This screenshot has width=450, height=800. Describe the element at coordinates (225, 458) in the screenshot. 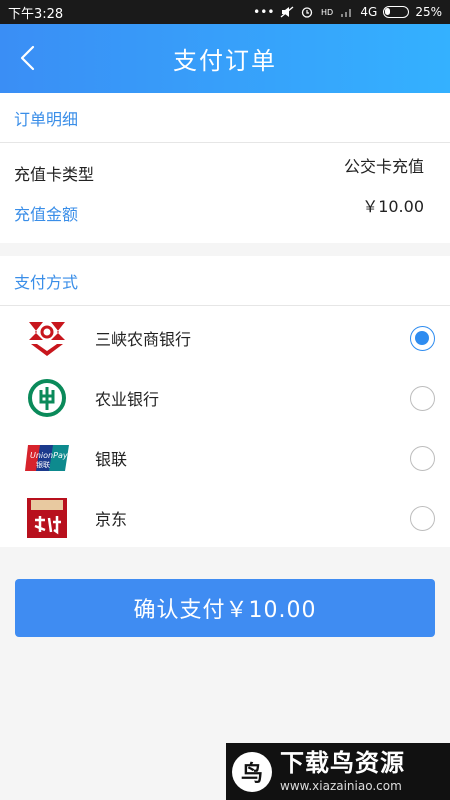

I see `payment-option-unionpay: UnionPay 银联 银联` at that location.